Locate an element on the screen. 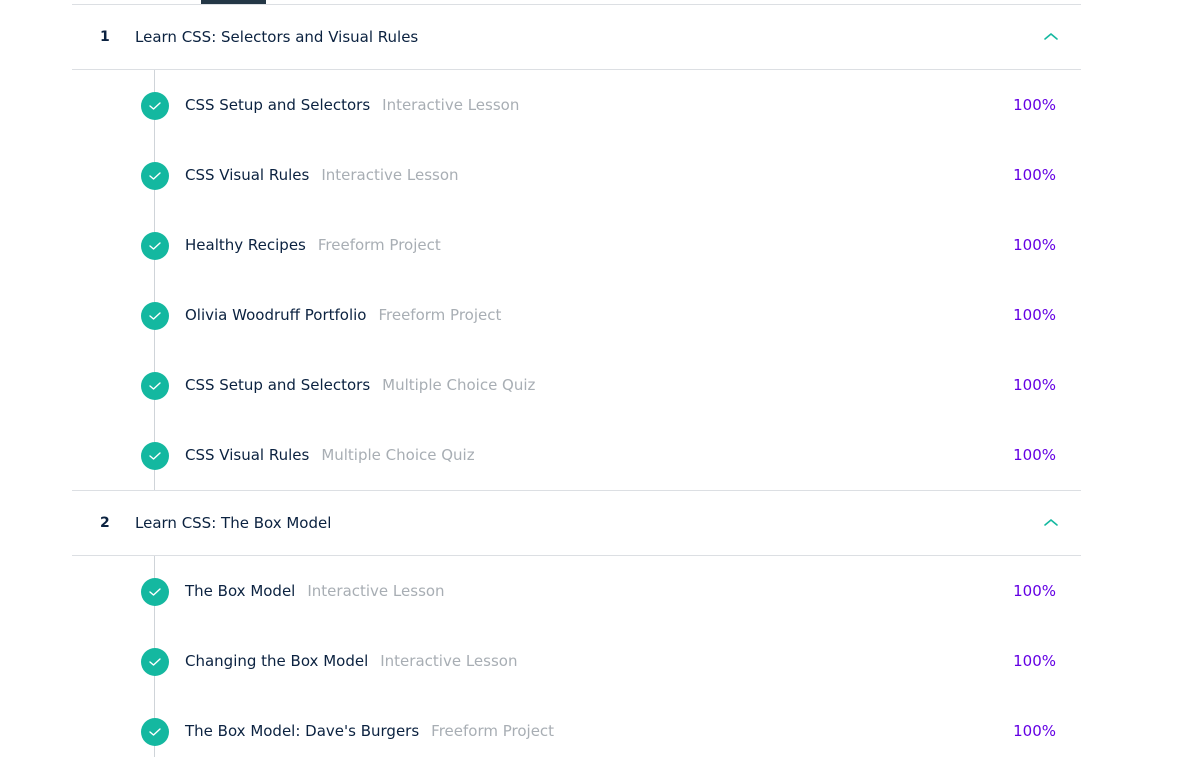  lesson-title: Changing the Box Model is located at coordinates (276, 661).